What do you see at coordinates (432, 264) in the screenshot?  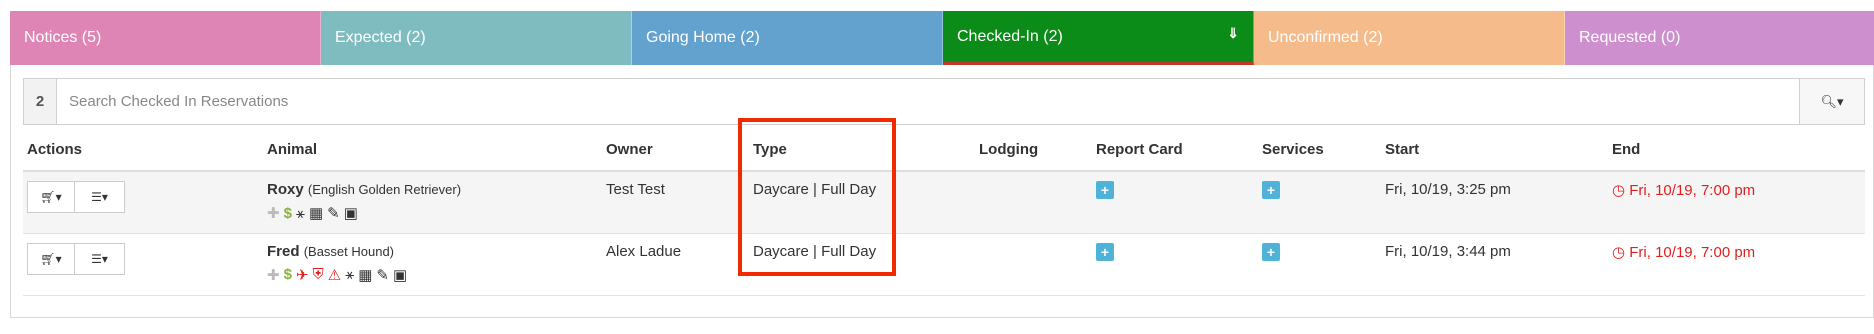 I see `animal-cell: Fred (Basset Hound) ✚ $ ✈ ⛨ ⚠ ⚹ ▦ ✎ ▣` at bounding box center [432, 264].